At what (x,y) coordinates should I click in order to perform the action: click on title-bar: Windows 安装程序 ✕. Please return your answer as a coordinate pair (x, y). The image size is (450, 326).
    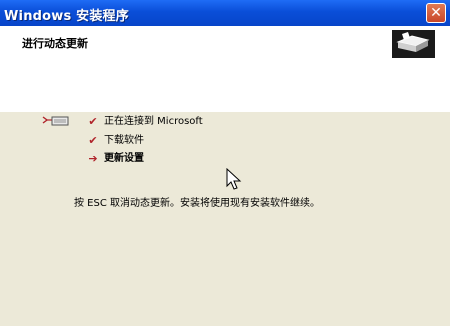
    Looking at the image, I should click on (225, 13).